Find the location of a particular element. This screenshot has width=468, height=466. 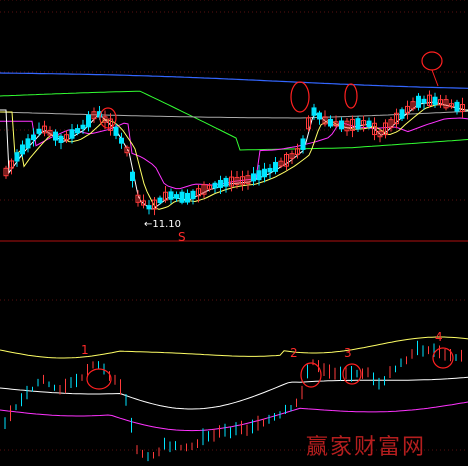

watermark: 赢家财富网 is located at coordinates (366, 447).